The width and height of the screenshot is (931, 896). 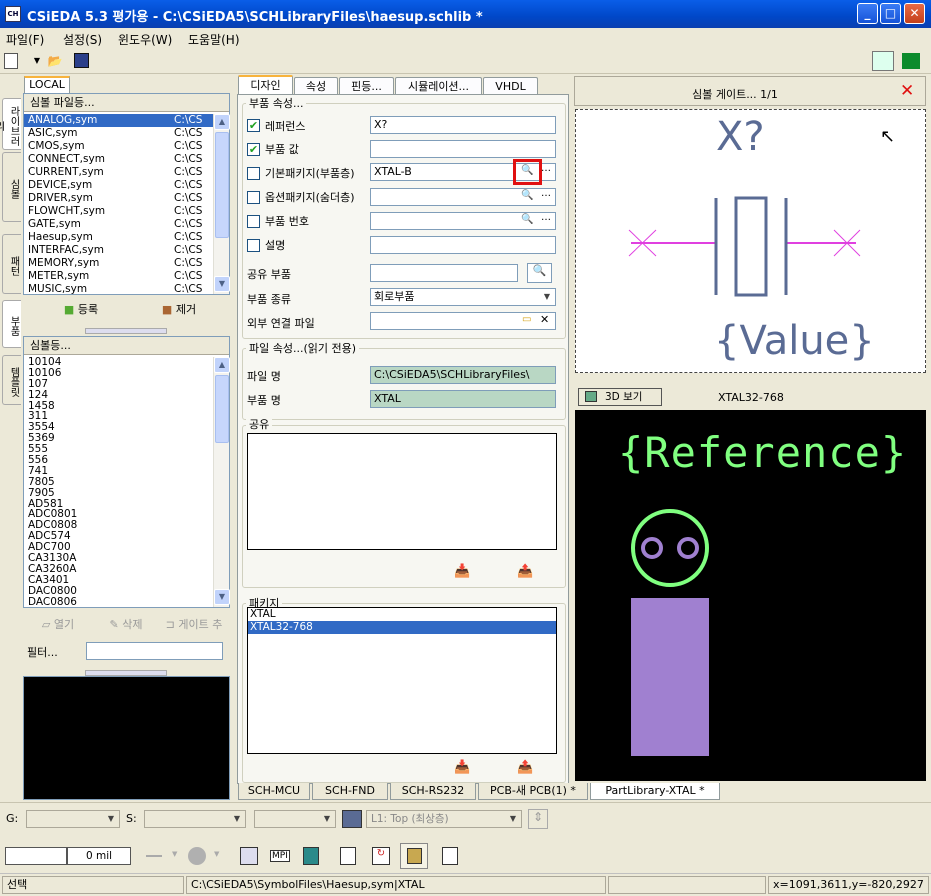 I want to click on share-list, so click(x=402, y=491).